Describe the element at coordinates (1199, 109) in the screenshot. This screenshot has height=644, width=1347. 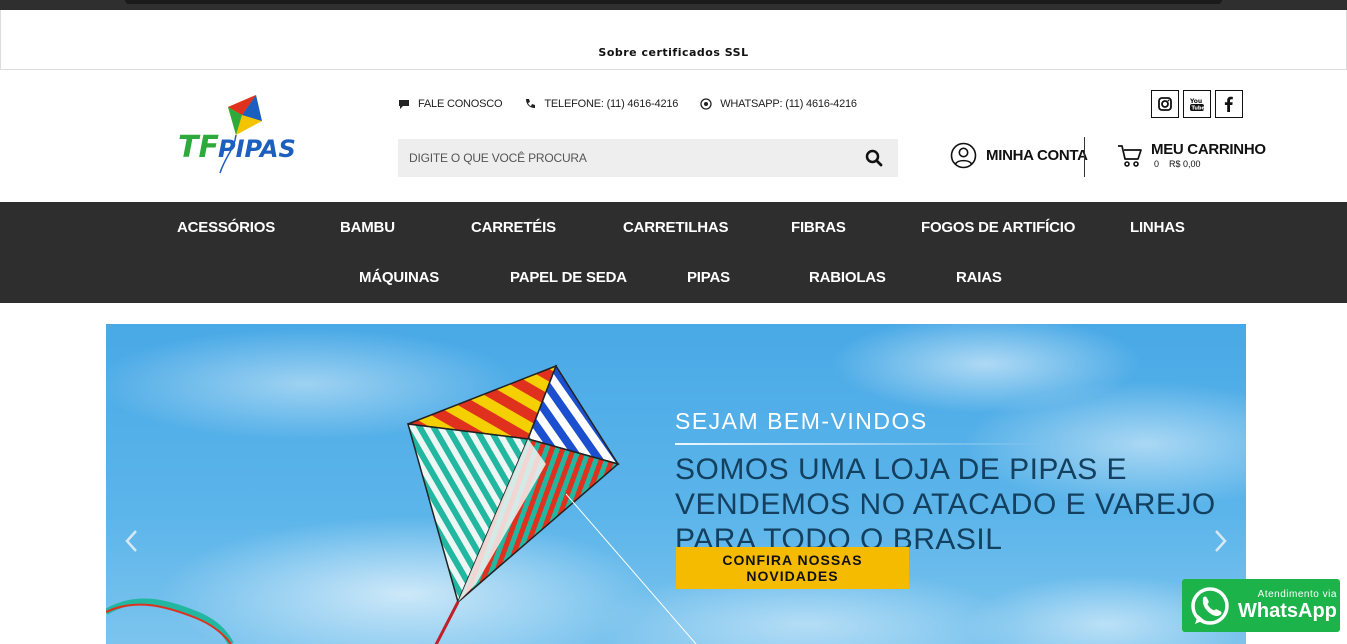
I see `svg-text: Tube` at that location.